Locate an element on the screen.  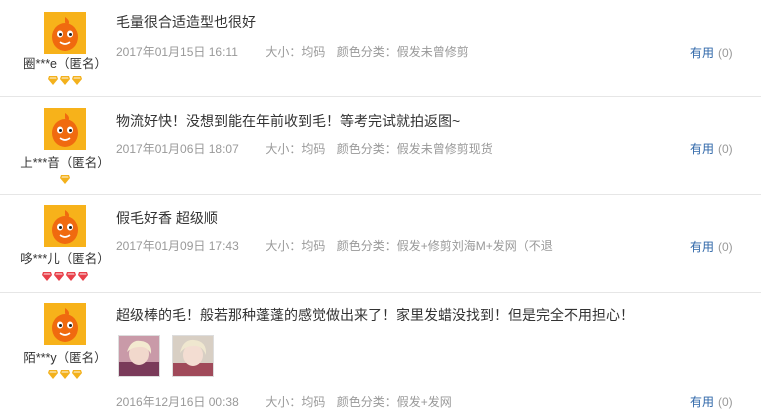
review-color: 颜色分类：假发未曾修剪 is located at coordinates (402, 52).